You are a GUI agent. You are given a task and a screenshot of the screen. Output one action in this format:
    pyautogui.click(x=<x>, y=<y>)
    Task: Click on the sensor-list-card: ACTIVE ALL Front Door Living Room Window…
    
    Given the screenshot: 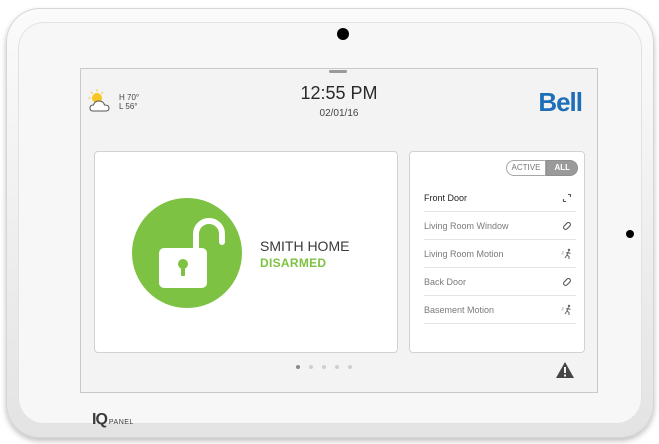 What is the action you would take?
    pyautogui.click(x=497, y=252)
    